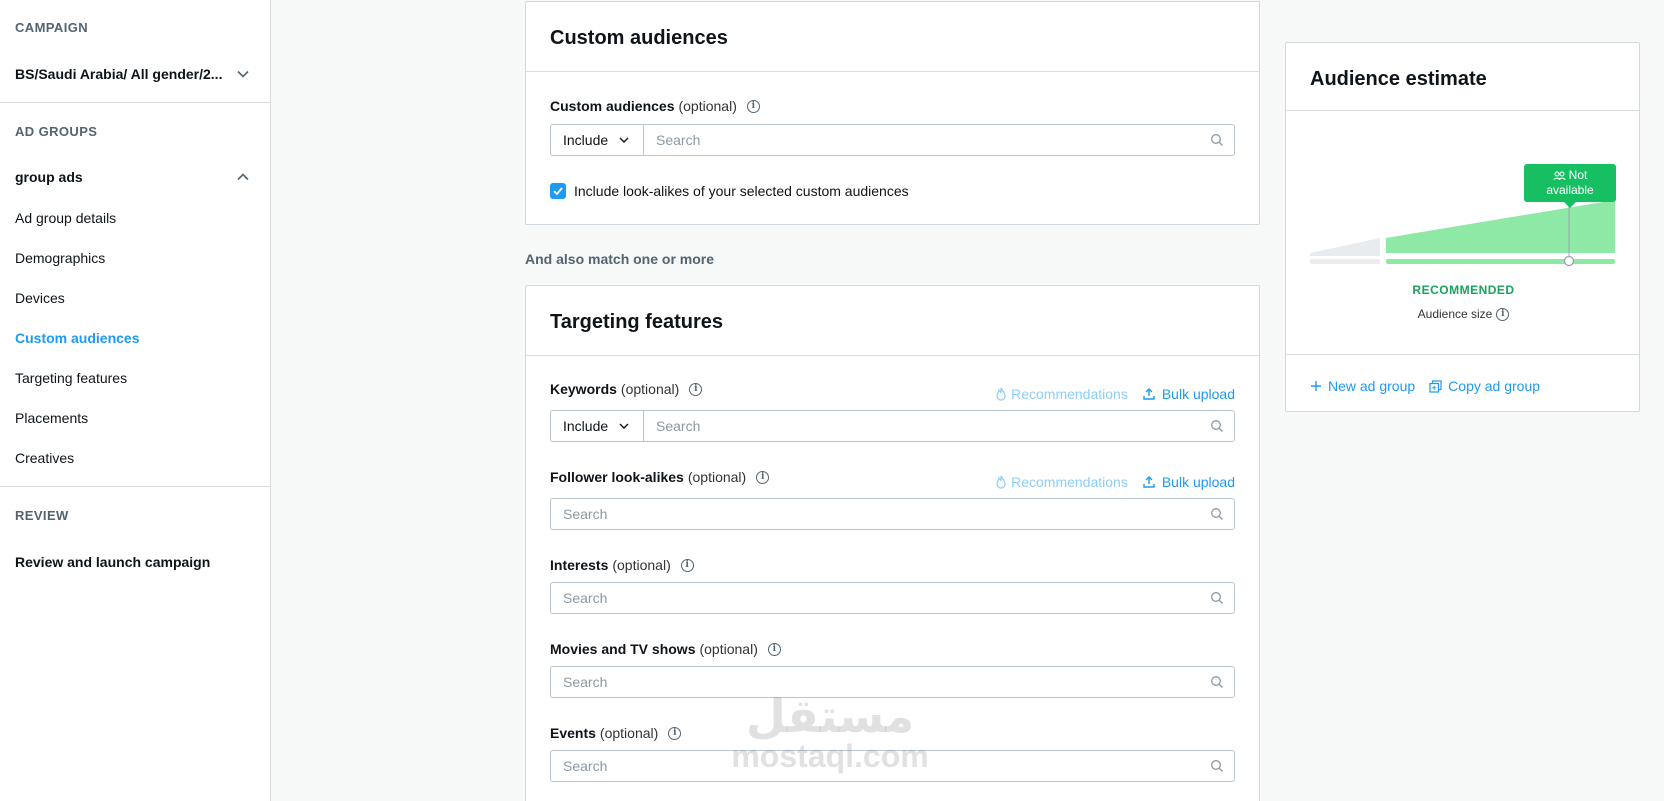 Image resolution: width=1664 pixels, height=801 pixels. What do you see at coordinates (830, 756) in the screenshot?
I see `watermark-latin: mostaql.com` at bounding box center [830, 756].